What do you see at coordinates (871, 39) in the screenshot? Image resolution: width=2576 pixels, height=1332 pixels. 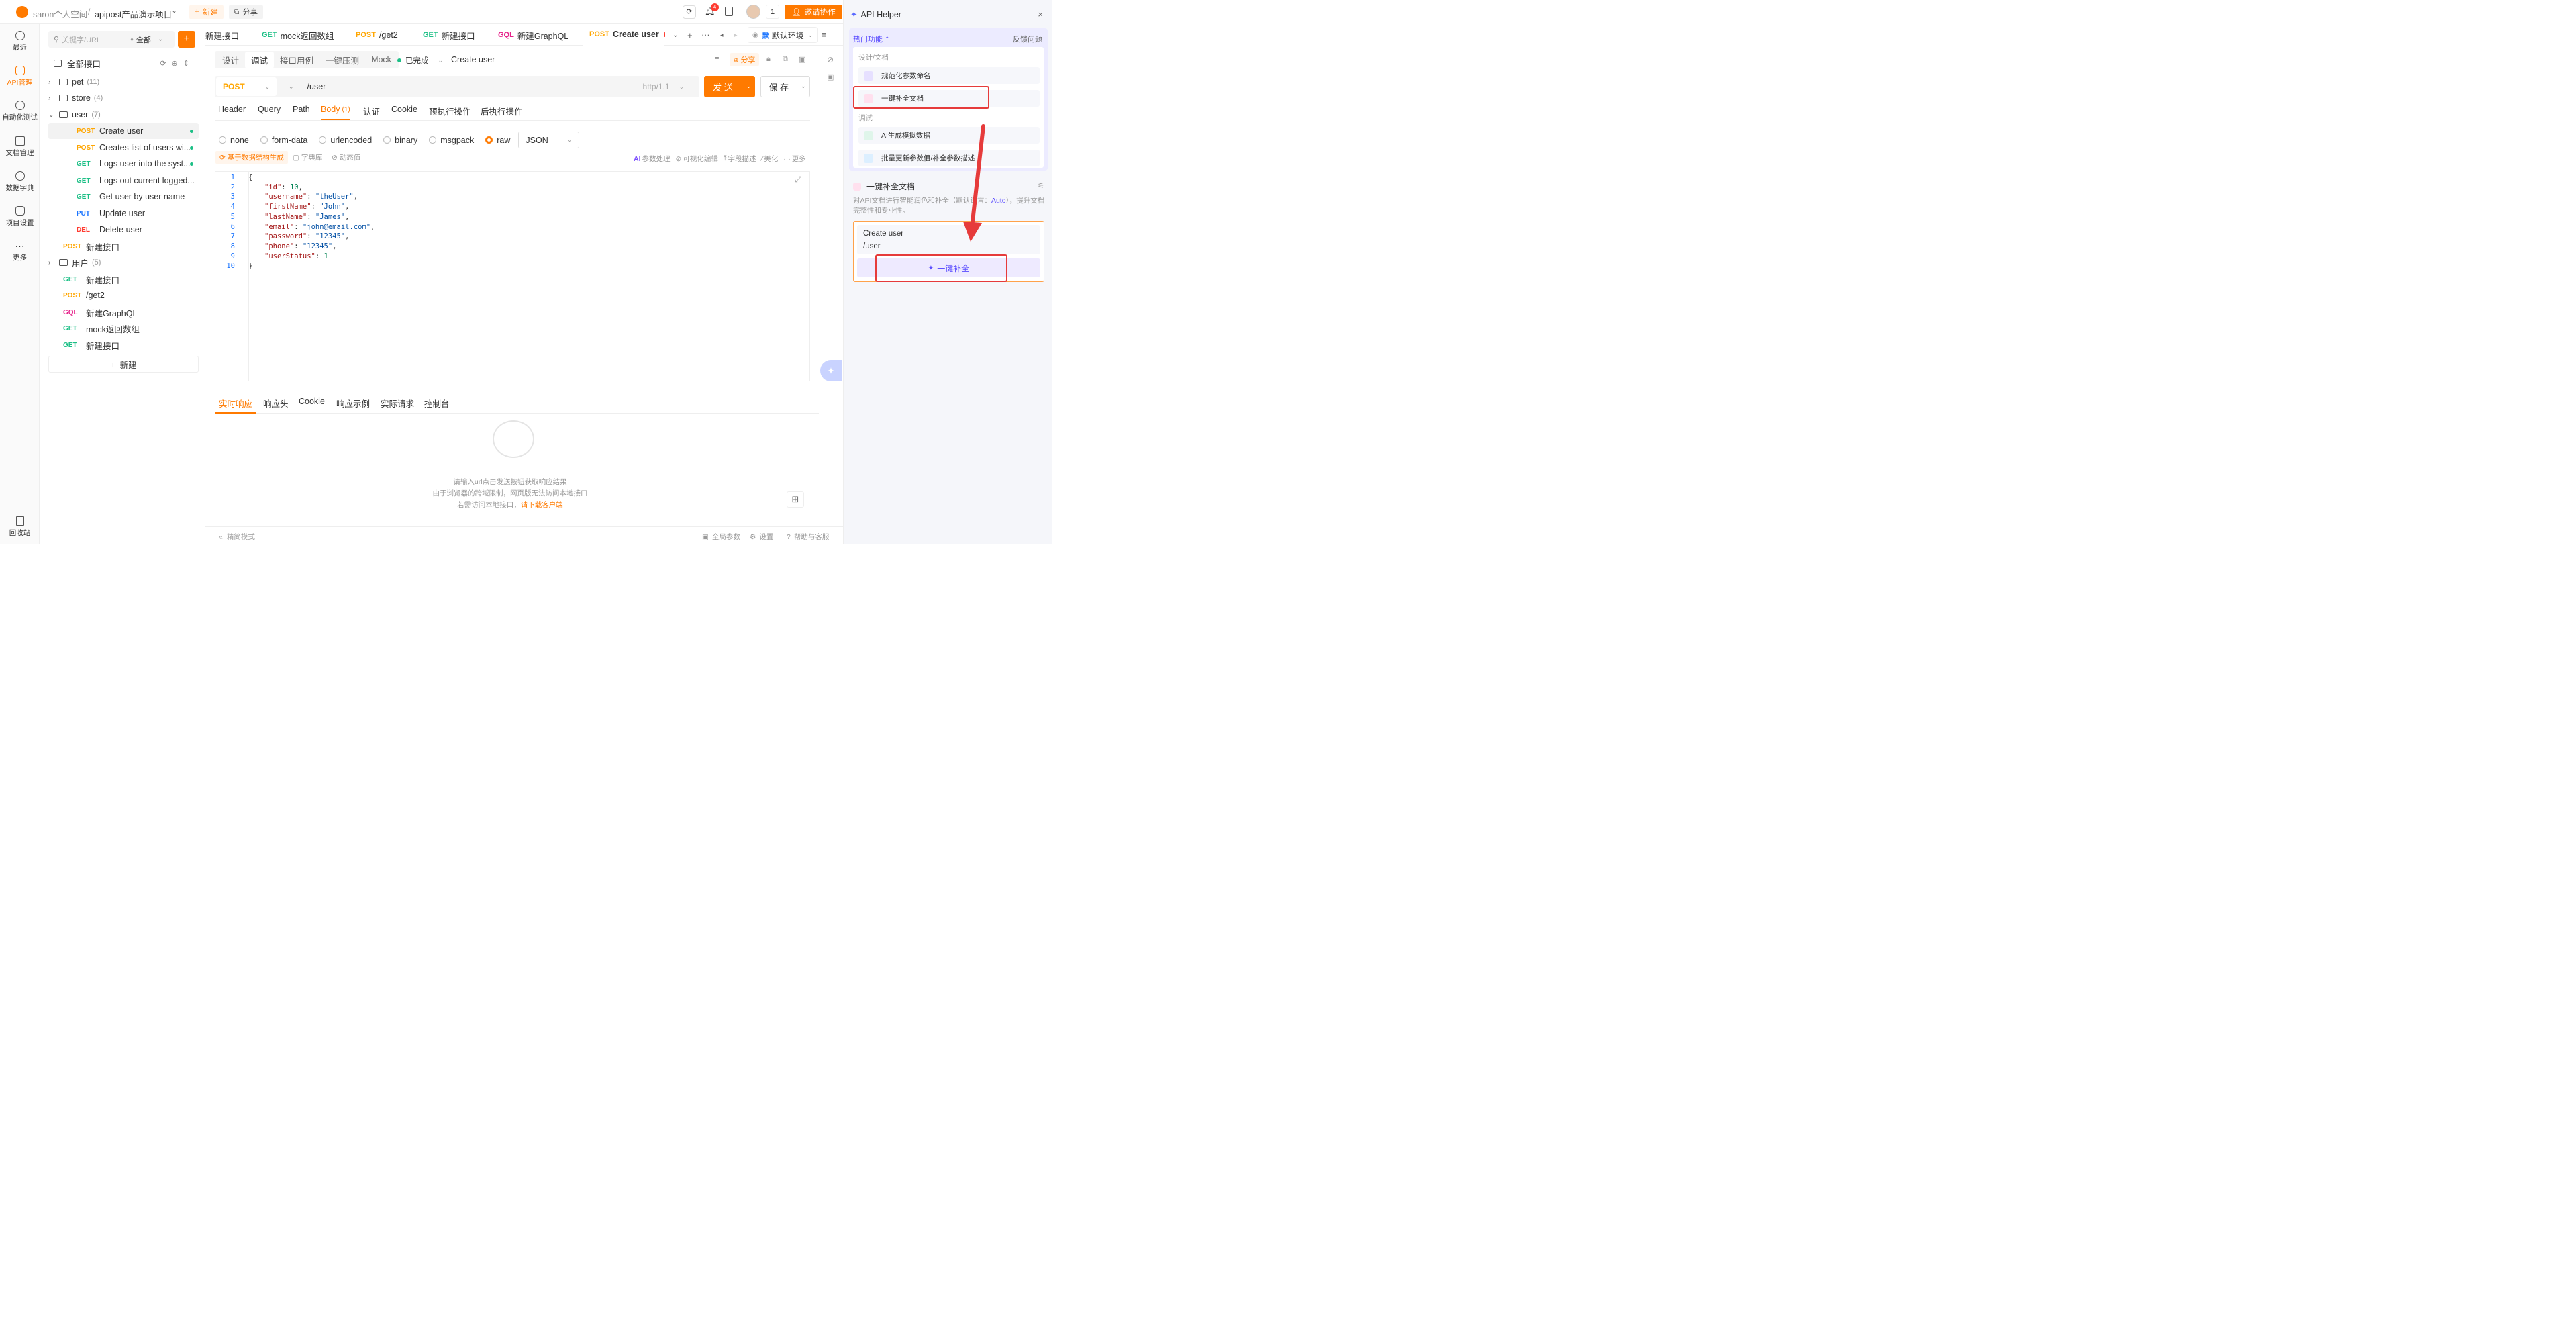 I see `hot-features-toggle: 热门功能 ⌃` at bounding box center [871, 39].